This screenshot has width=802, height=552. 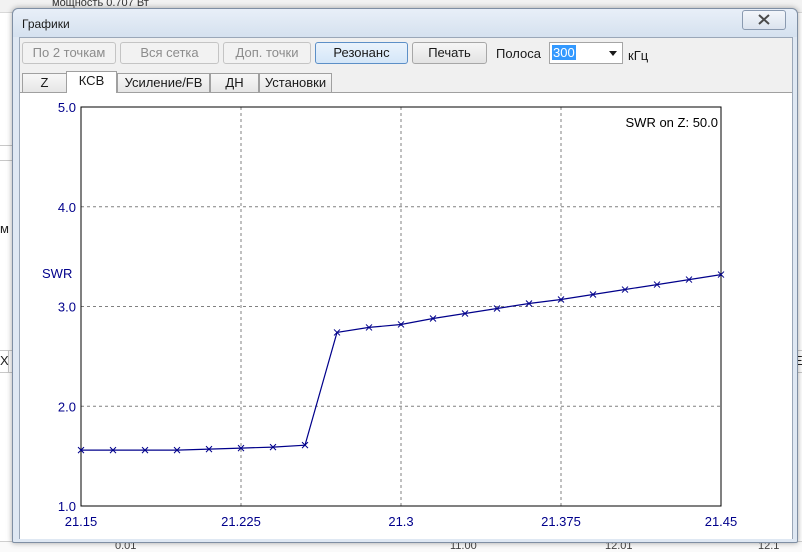 What do you see at coordinates (67, 107) in the screenshot?
I see `y-tick-label: 5.0` at bounding box center [67, 107].